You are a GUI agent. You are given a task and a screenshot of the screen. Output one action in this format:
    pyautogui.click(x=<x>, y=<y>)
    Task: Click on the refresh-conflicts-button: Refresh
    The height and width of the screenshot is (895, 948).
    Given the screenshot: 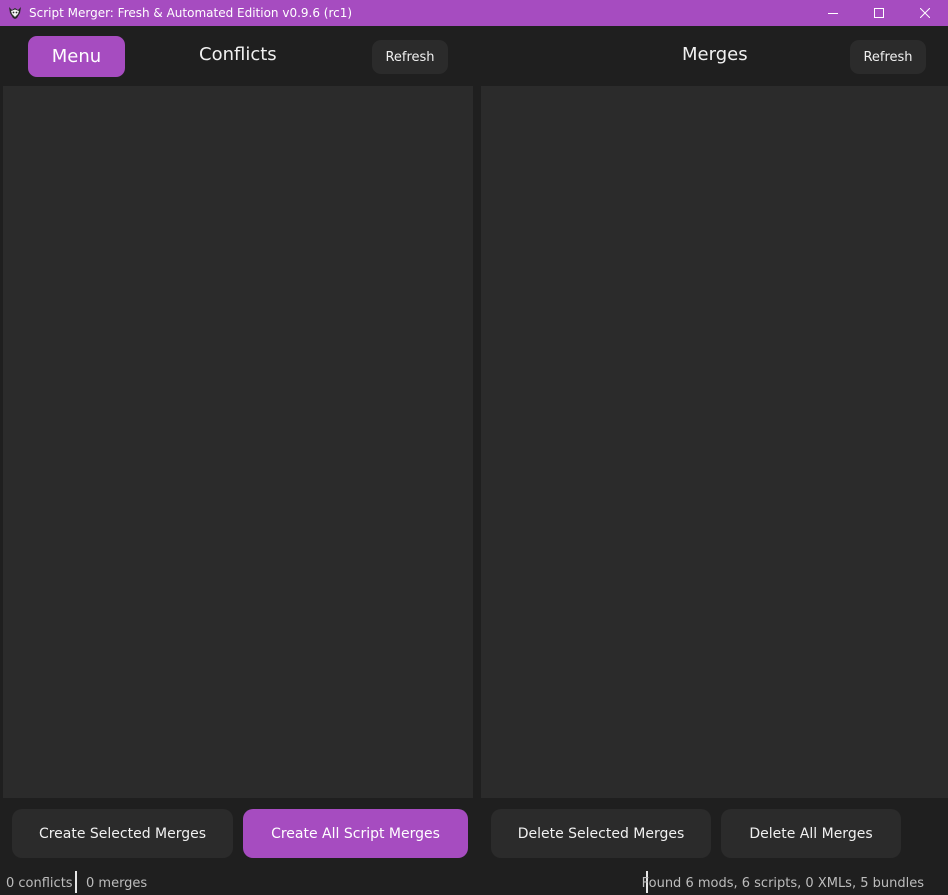 What is the action you would take?
    pyautogui.click(x=410, y=57)
    